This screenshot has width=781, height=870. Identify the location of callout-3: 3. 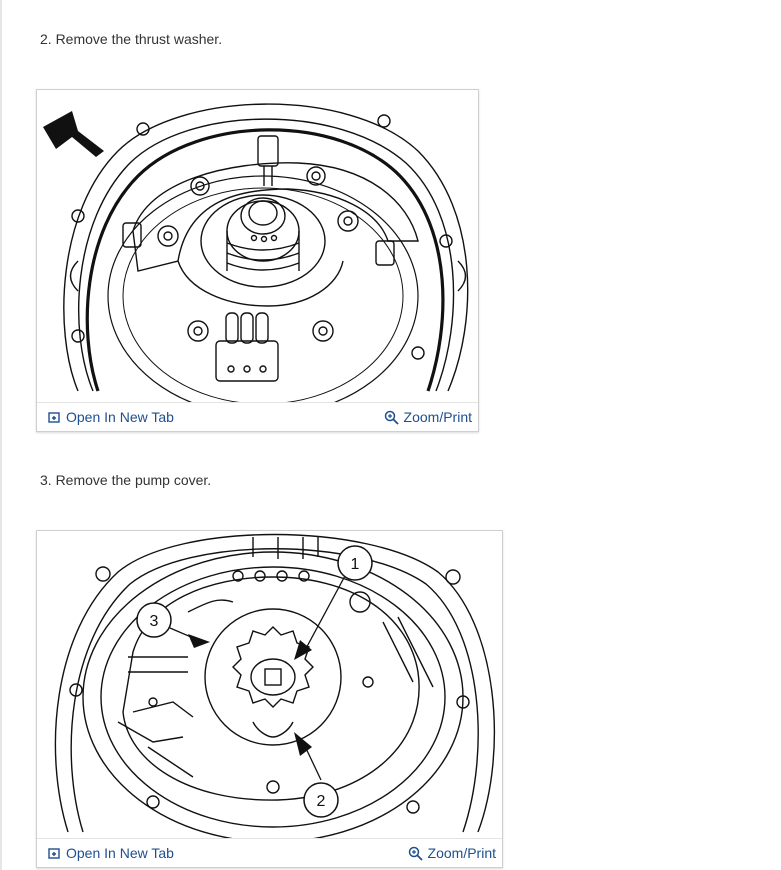
(154, 620).